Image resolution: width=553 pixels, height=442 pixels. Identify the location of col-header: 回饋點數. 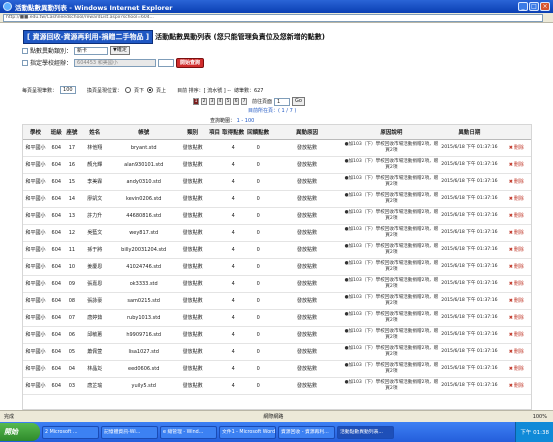
(258, 132).